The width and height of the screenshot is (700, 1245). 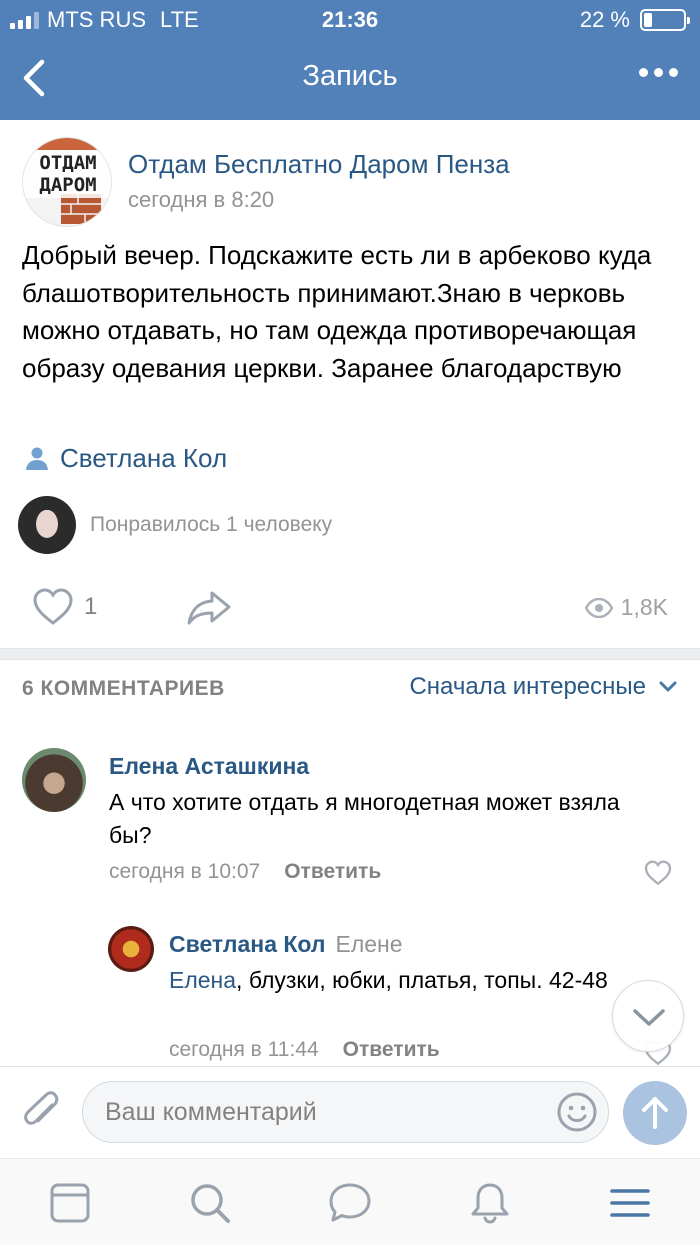 I want to click on sort-label: Сначала интересные, so click(x=527, y=686).